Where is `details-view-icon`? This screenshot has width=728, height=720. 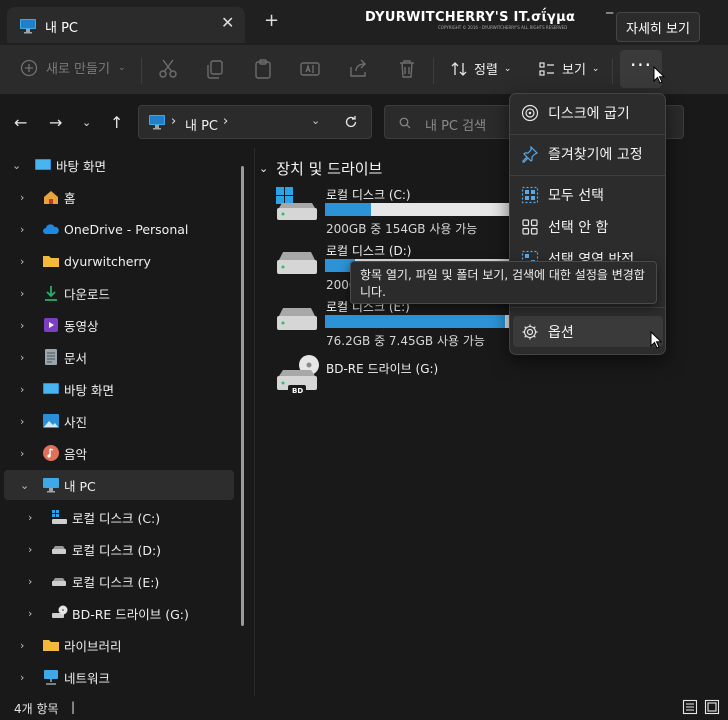 details-view-icon is located at coordinates (690, 707).